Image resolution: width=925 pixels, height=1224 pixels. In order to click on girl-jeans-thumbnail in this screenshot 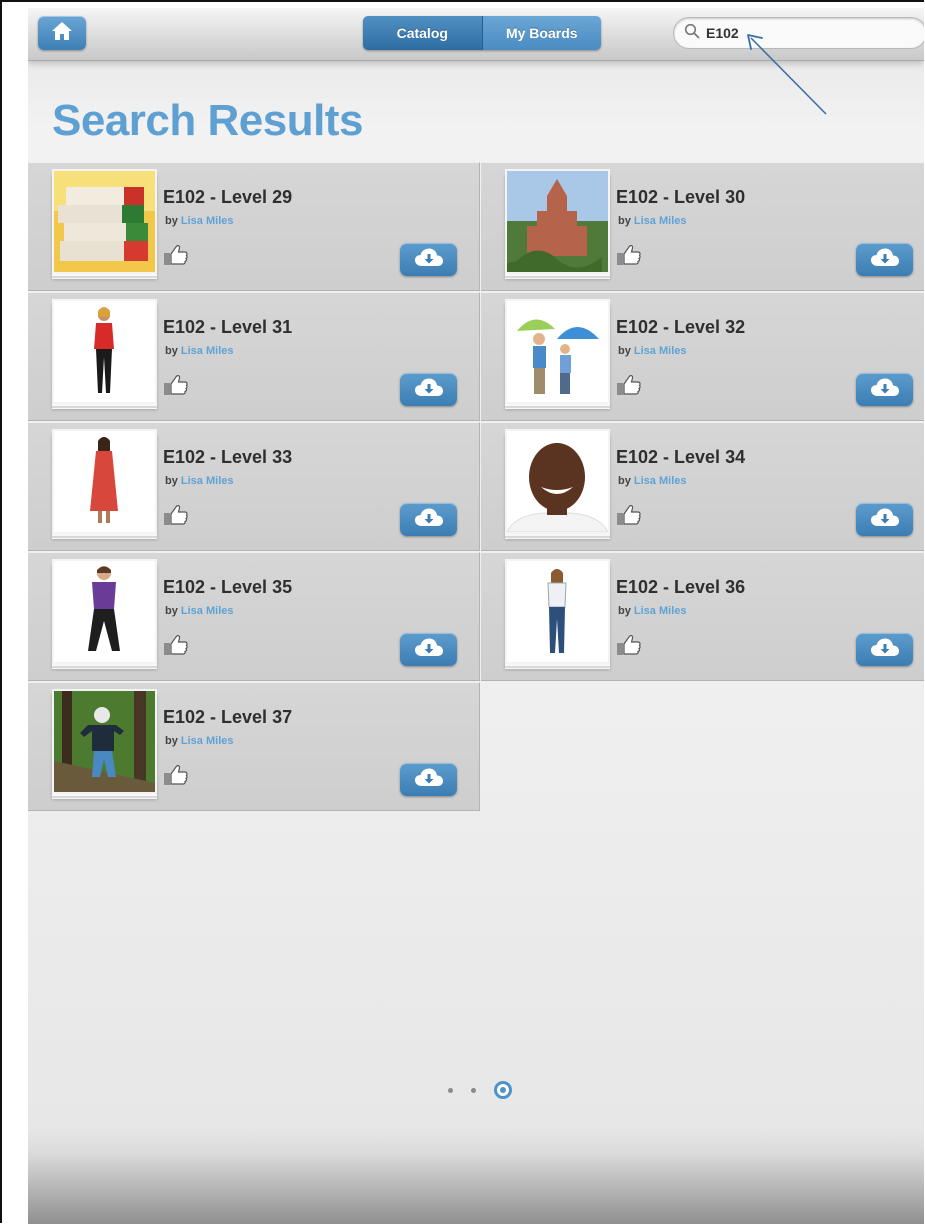, I will do `click(557, 611)`.